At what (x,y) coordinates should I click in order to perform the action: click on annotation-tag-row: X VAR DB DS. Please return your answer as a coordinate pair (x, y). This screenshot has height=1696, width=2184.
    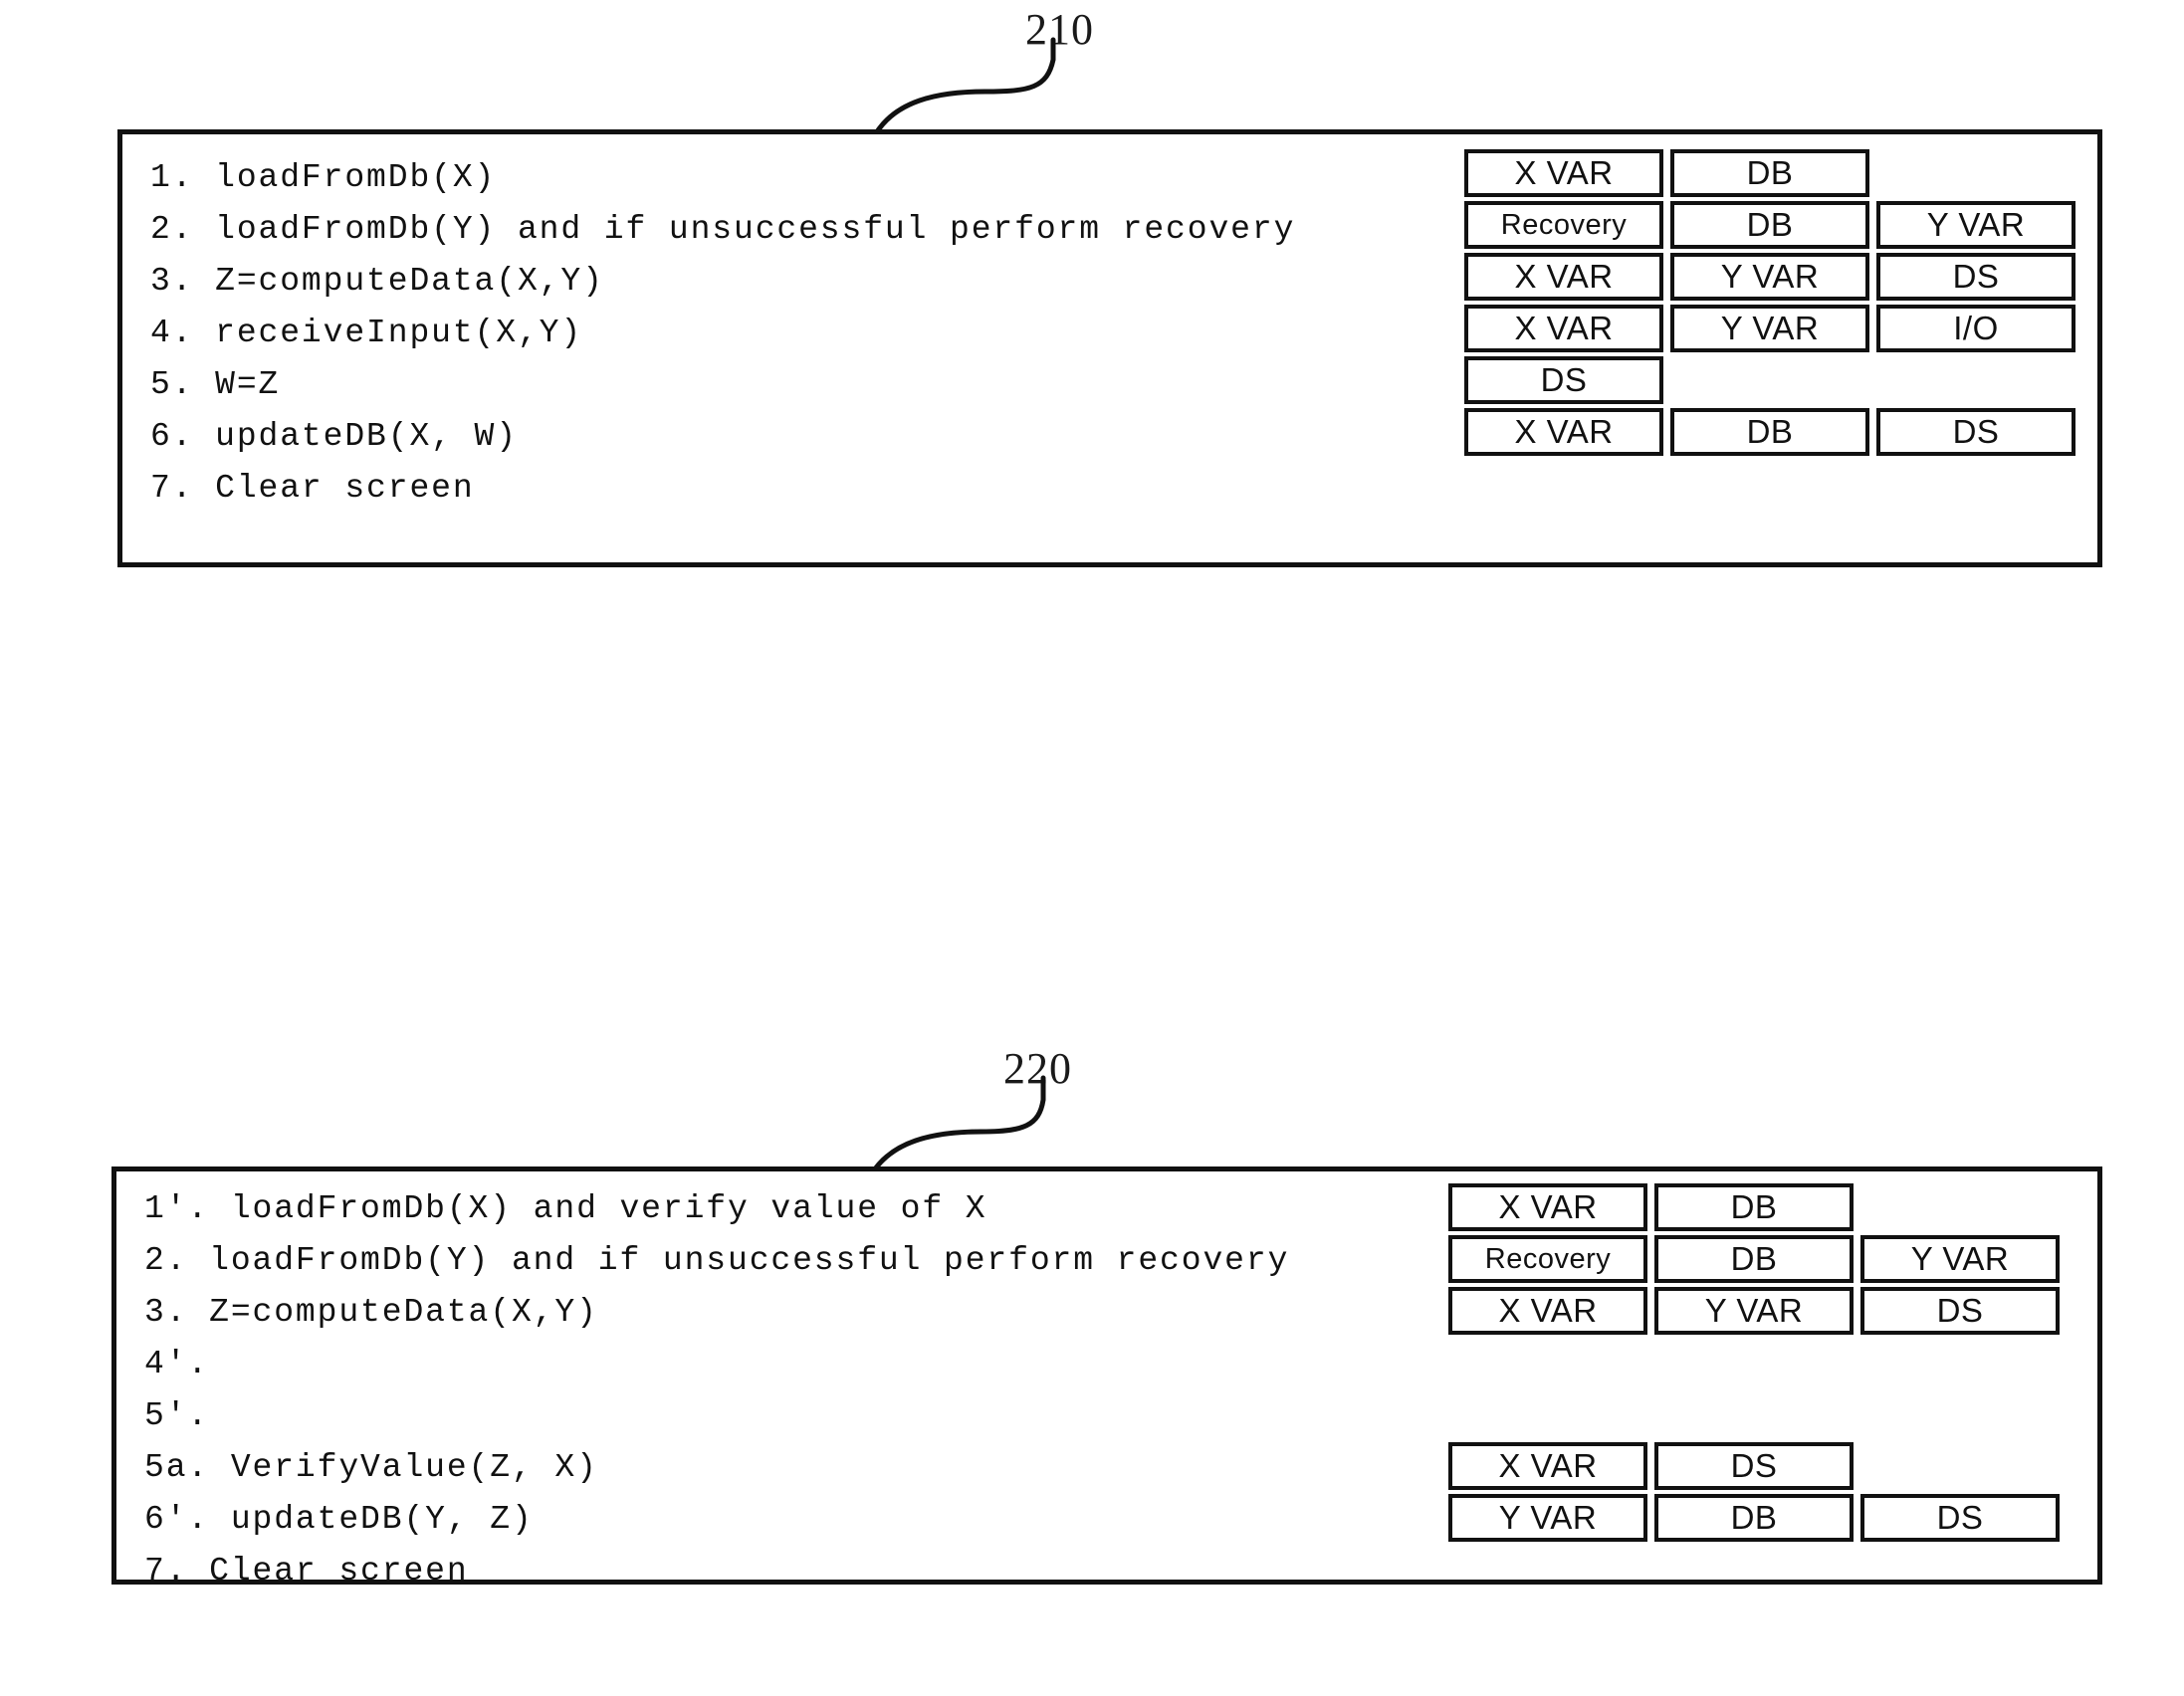
    Looking at the image, I should click on (1773, 432).